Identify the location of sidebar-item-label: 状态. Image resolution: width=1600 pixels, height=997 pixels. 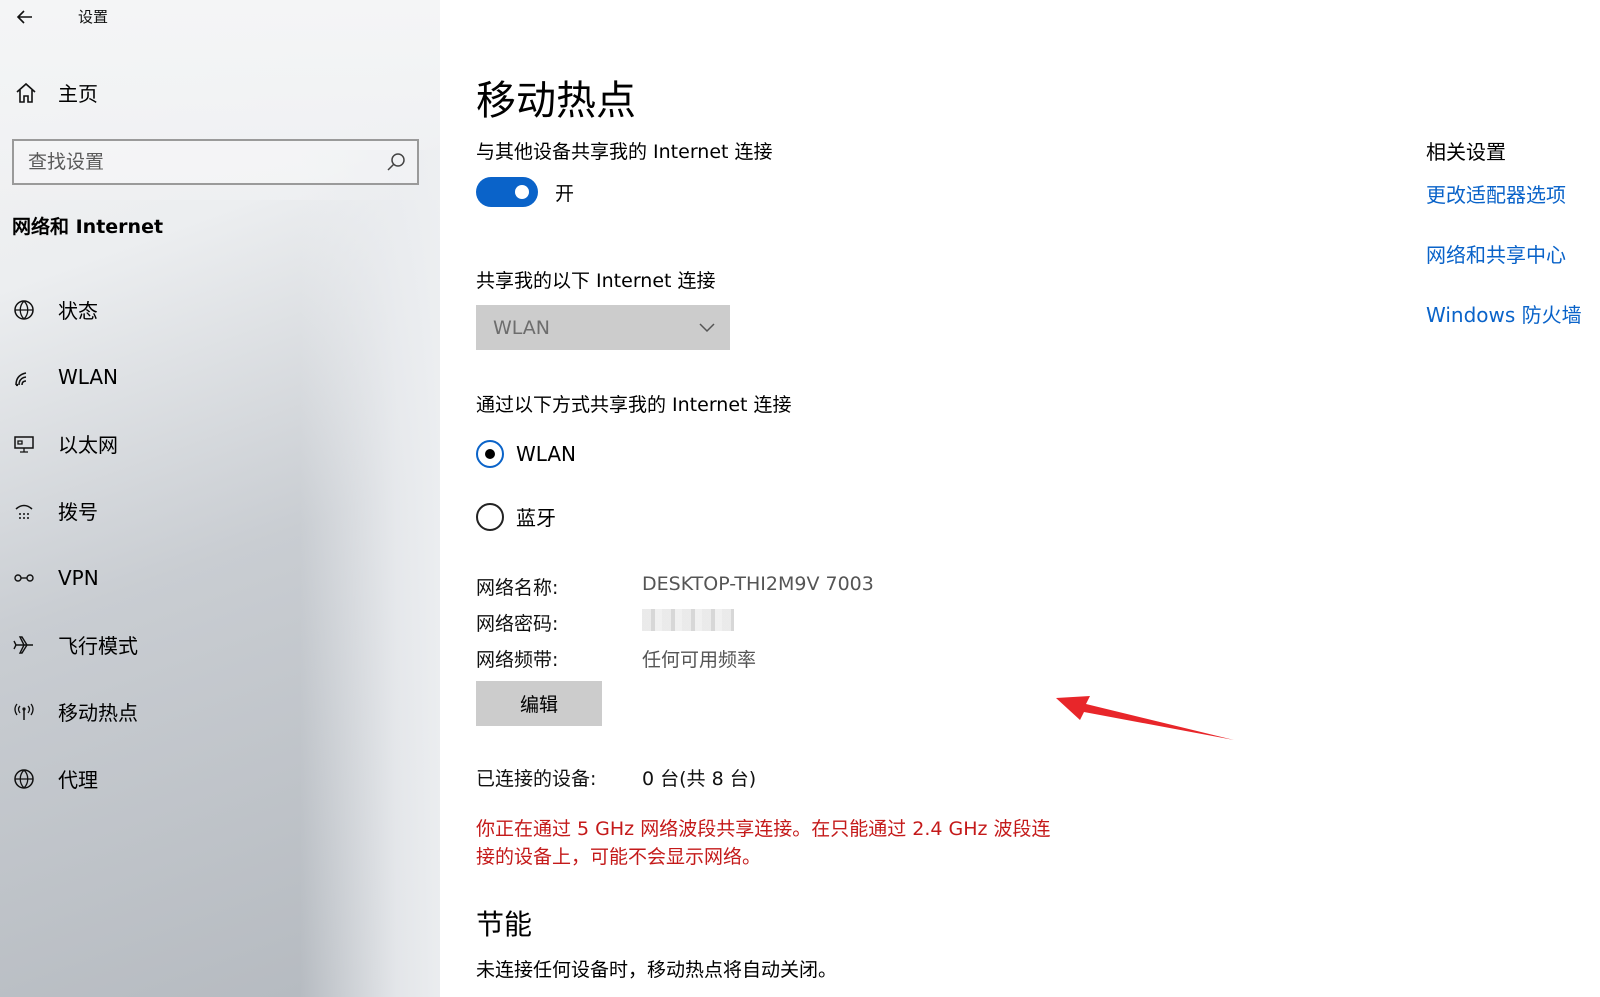
(78, 311).